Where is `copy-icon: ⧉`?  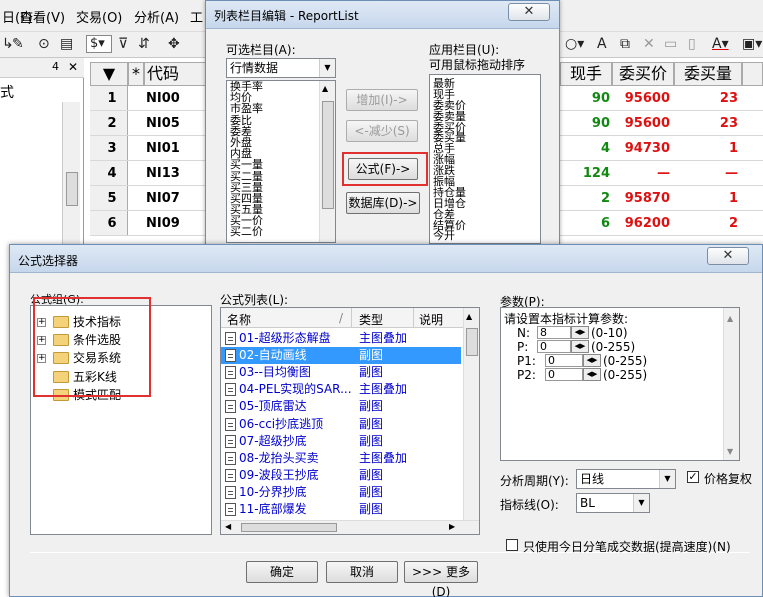 copy-icon: ⧉ is located at coordinates (625, 44).